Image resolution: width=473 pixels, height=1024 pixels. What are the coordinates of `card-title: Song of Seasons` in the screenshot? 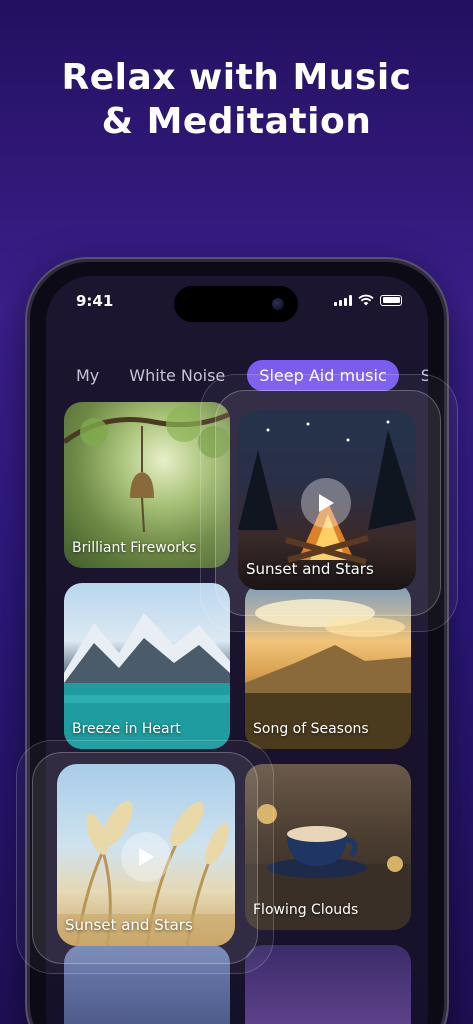 It's located at (311, 729).